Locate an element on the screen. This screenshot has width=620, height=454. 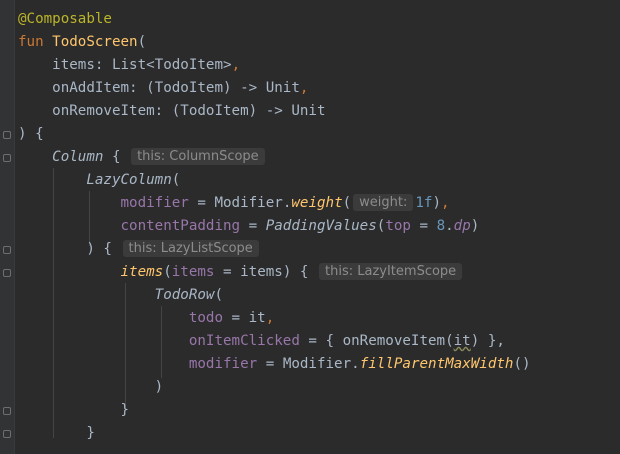
code-line-6: ) { is located at coordinates (319, 134).